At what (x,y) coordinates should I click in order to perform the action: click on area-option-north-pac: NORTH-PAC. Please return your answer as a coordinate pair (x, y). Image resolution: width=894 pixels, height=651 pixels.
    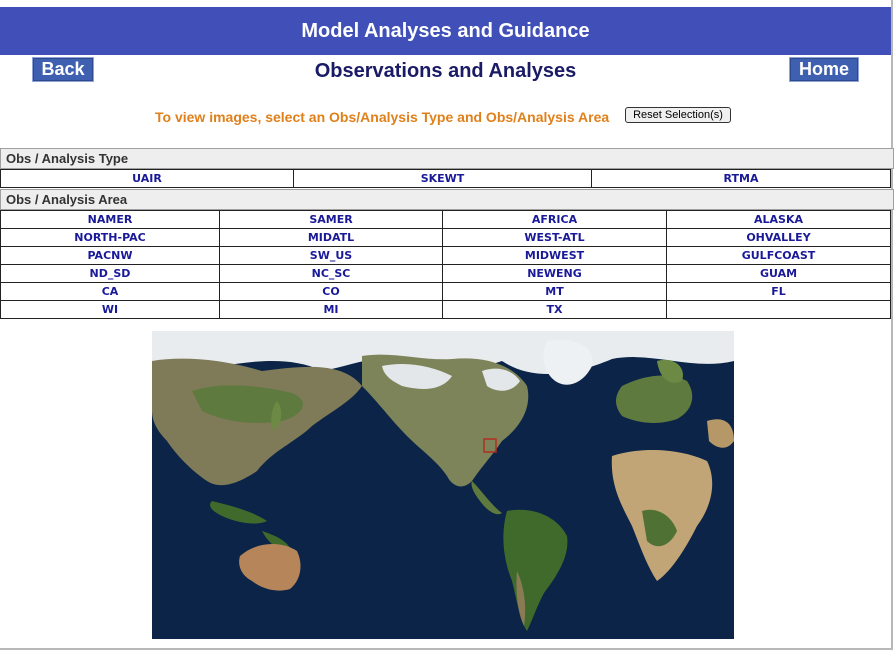
    Looking at the image, I should click on (110, 237).